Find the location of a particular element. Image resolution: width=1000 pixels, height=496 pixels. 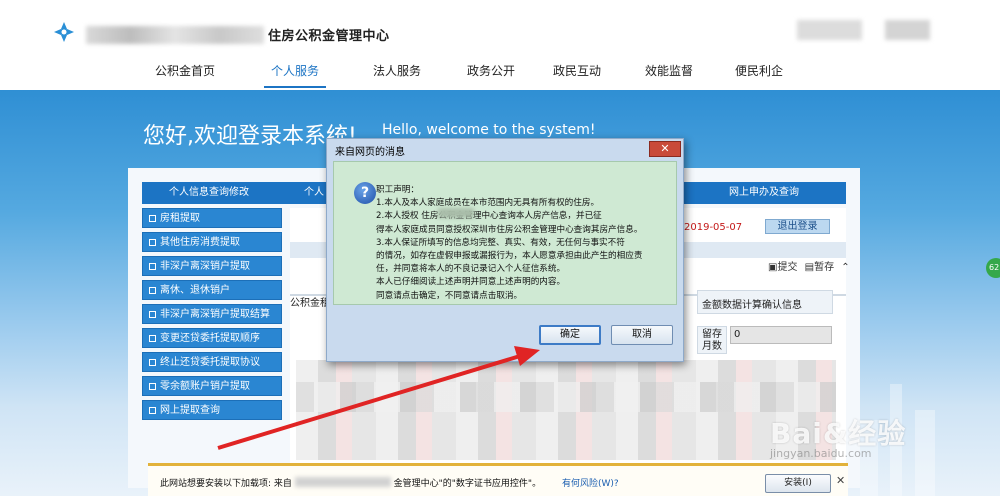

redacted-data-block is located at coordinates (566, 397).